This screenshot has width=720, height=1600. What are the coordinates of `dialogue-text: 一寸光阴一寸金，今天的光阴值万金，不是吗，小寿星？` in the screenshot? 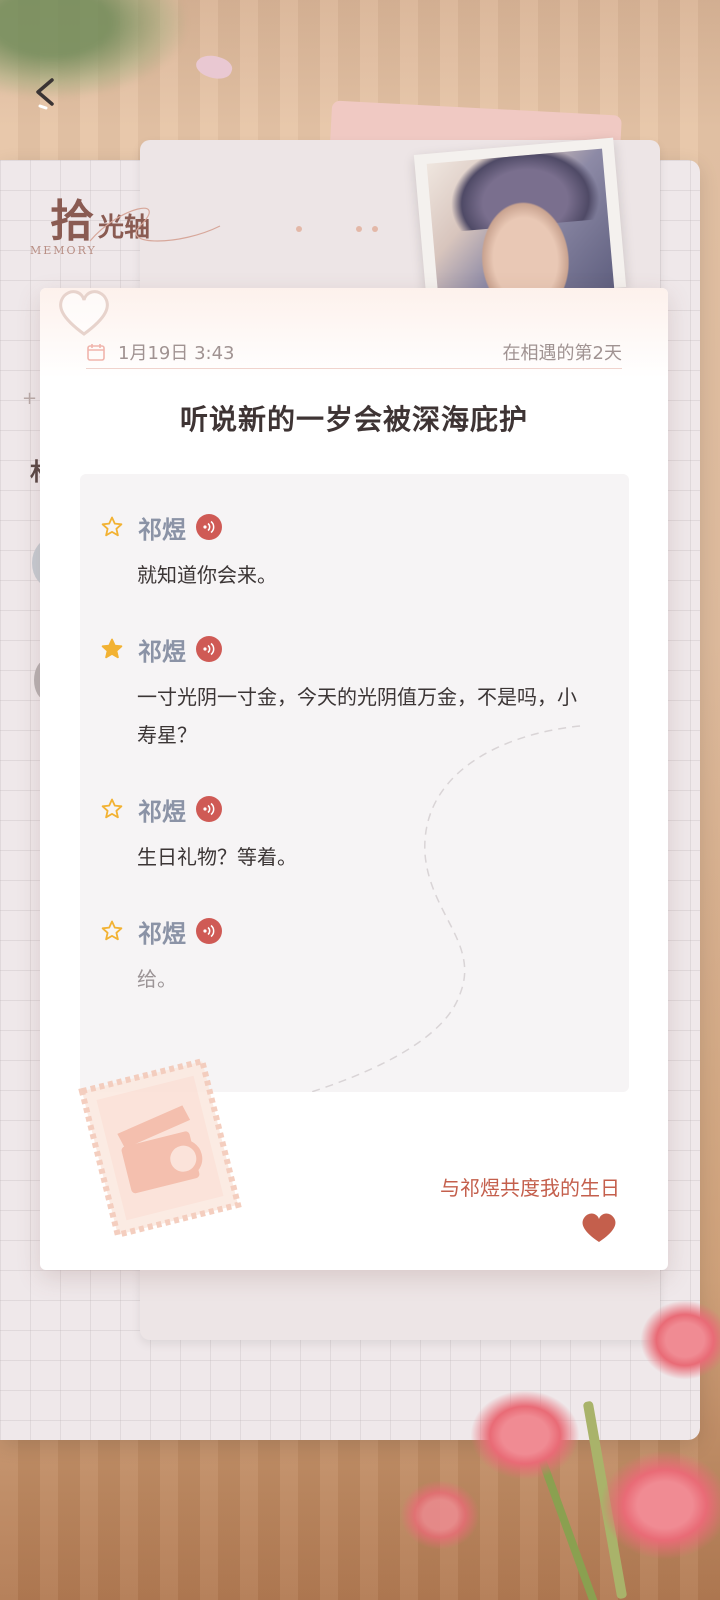 It's located at (357, 716).